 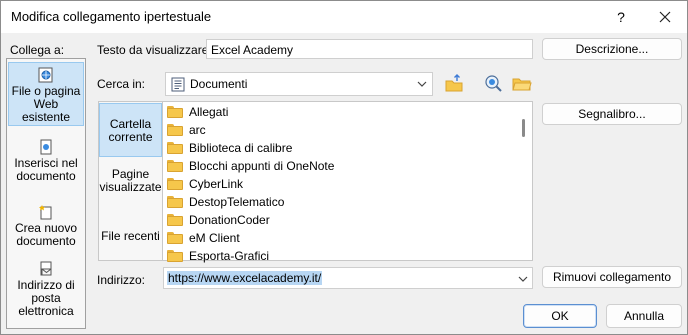 I want to click on folder-up-icon, so click(x=454, y=83).